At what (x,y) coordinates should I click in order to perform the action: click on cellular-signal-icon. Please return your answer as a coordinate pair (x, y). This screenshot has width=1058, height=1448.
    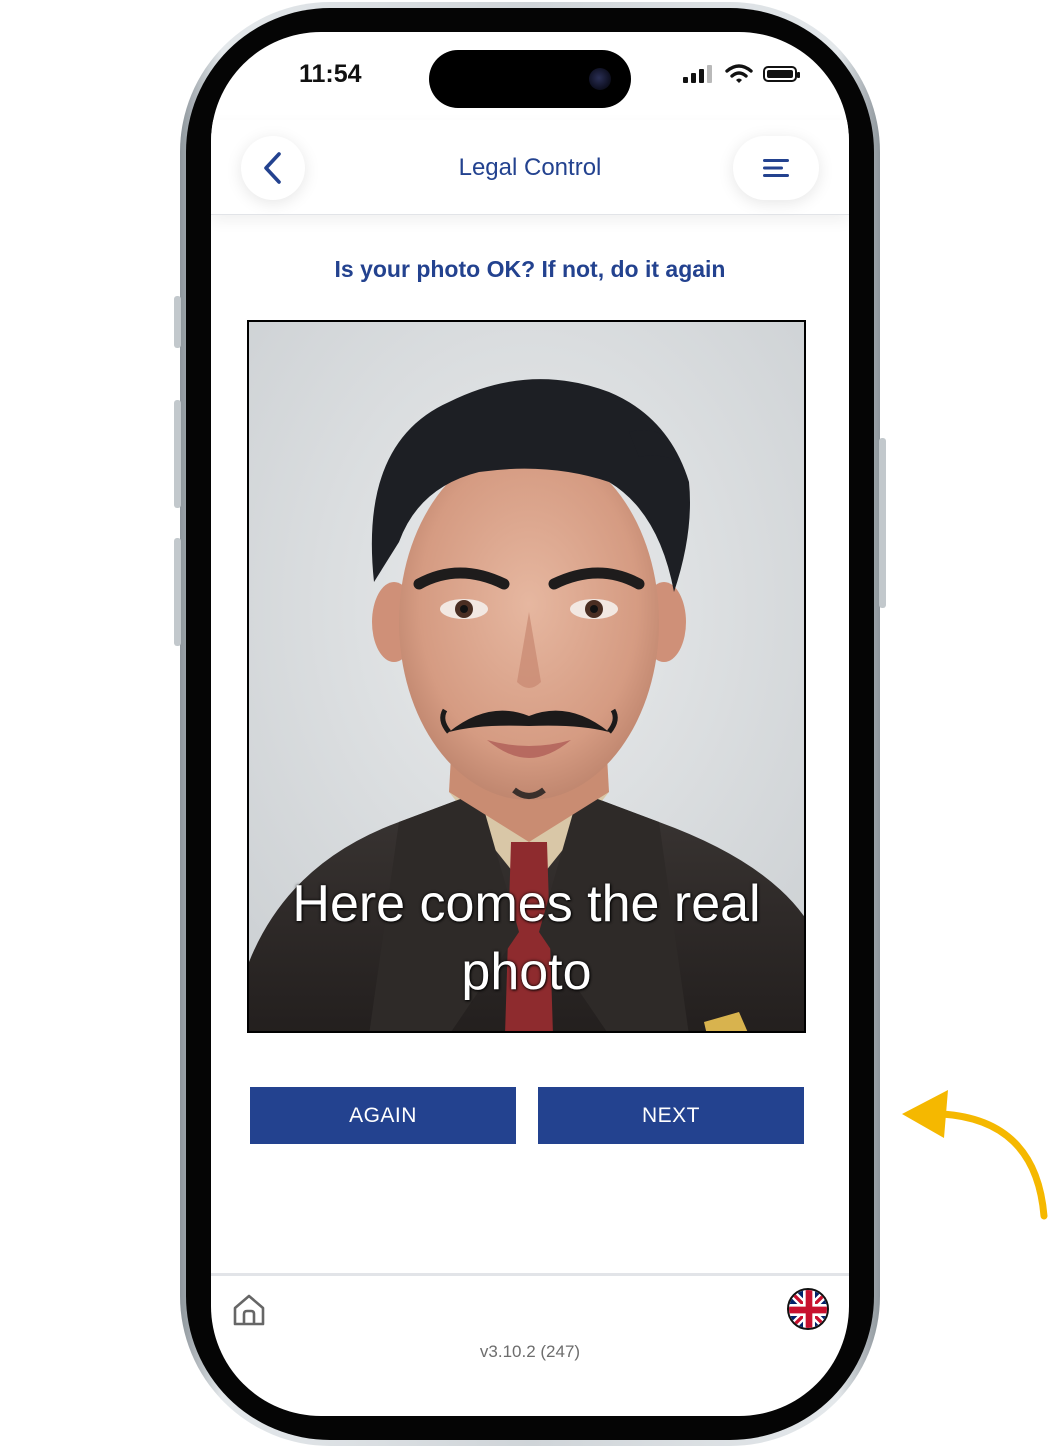
    Looking at the image, I should click on (697, 74).